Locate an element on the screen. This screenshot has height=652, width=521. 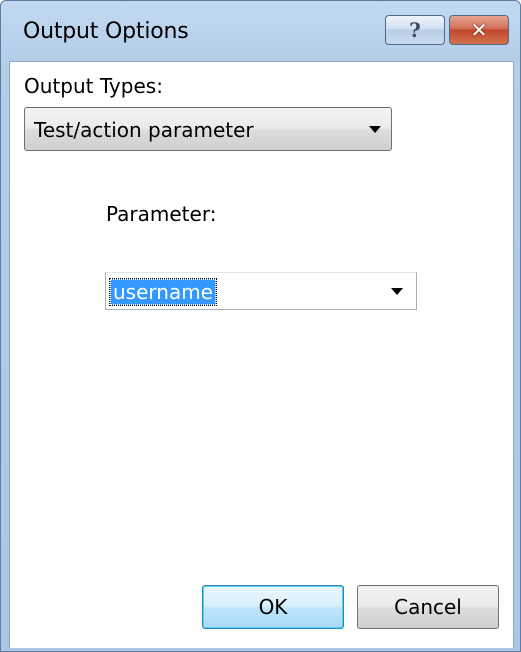
close-button: ✕ is located at coordinates (479, 30).